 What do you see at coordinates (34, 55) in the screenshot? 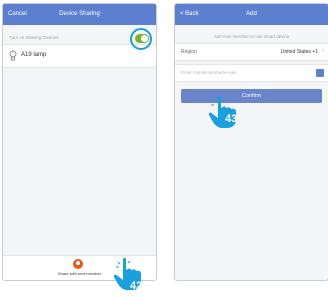
I see `device-name: A19 lamp` at bounding box center [34, 55].